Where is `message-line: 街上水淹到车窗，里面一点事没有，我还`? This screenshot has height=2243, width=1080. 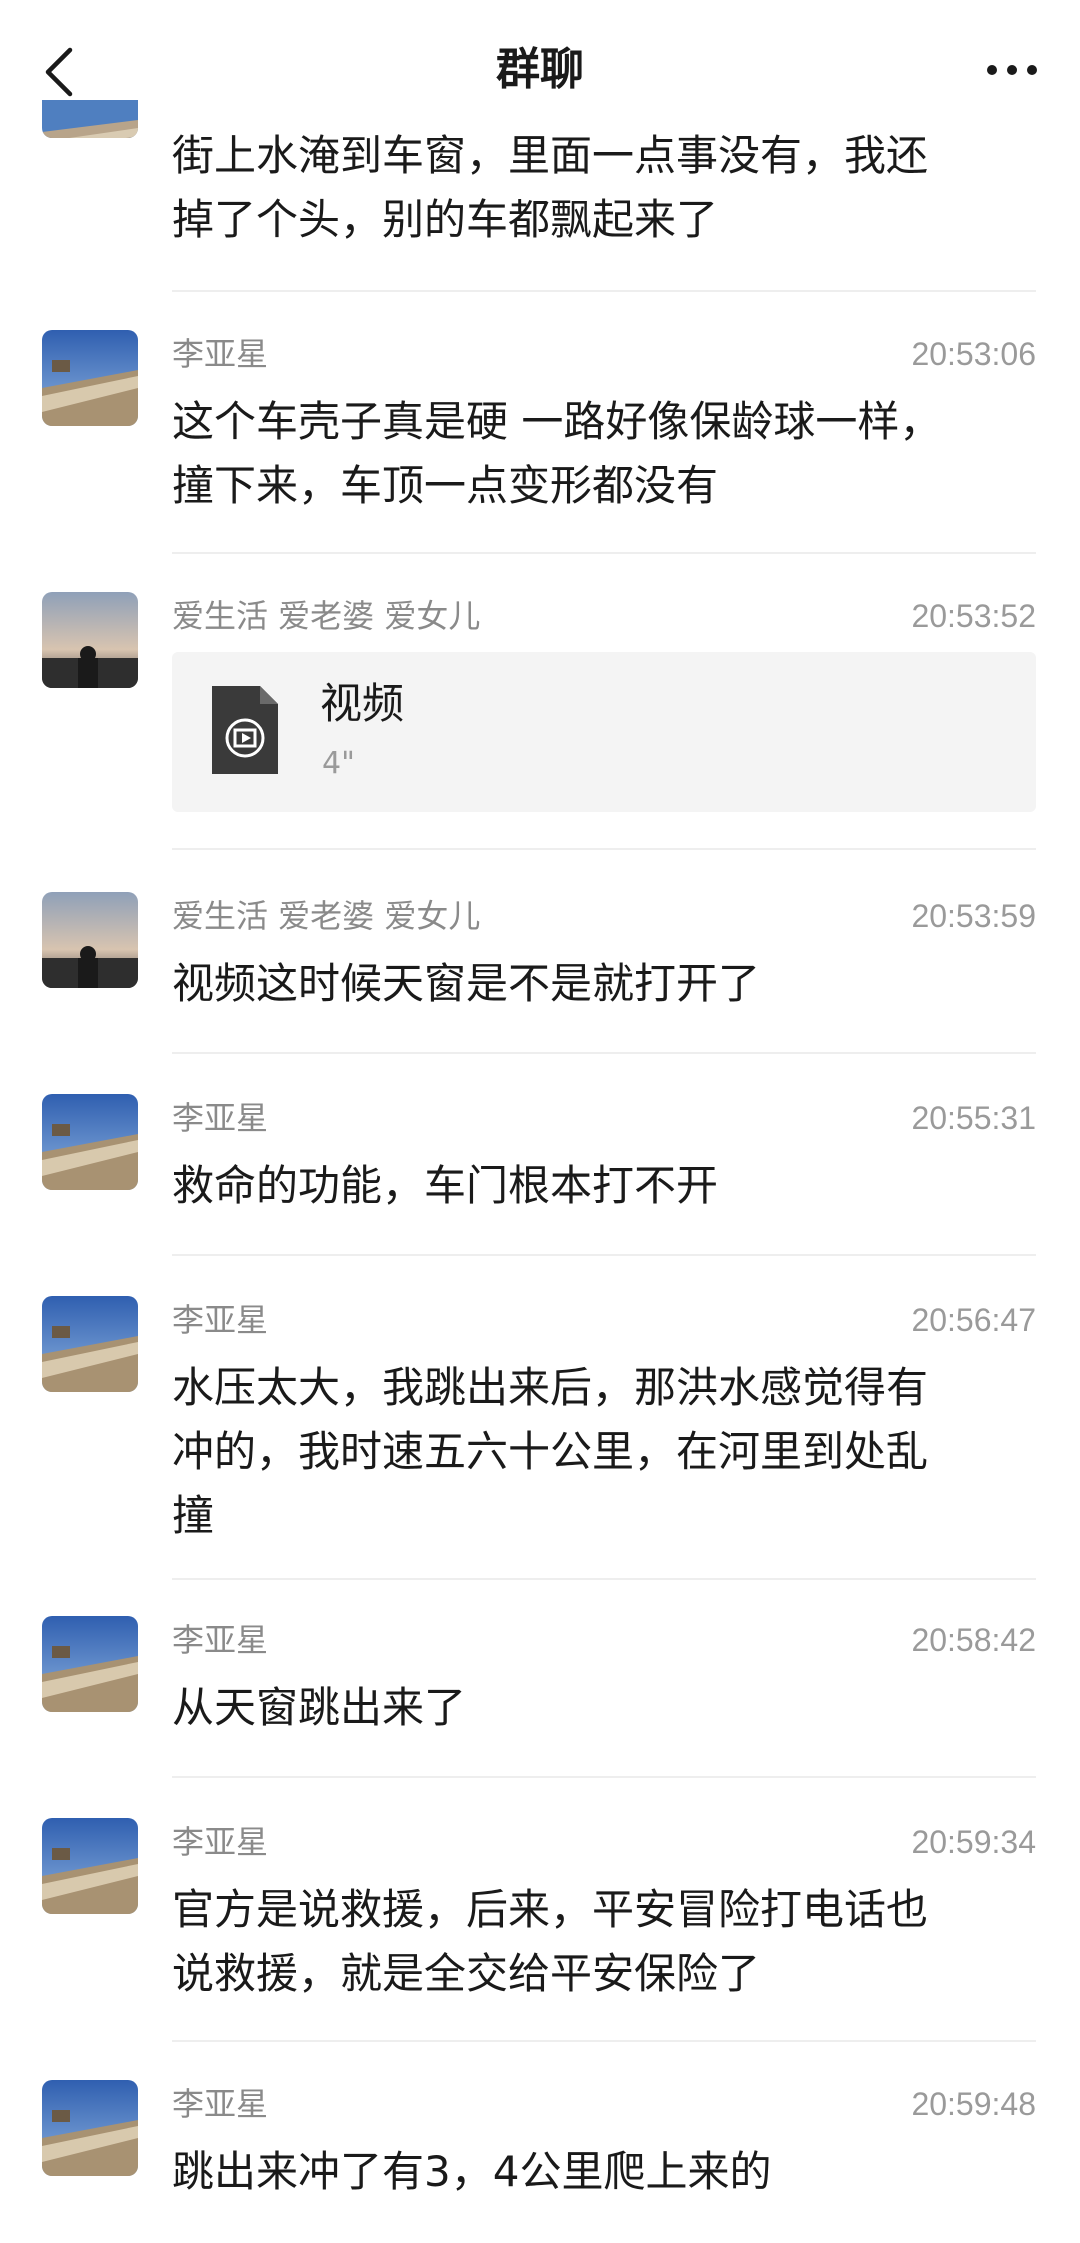
message-line: 街上水淹到车窗，里面一点事没有，我还 is located at coordinates (550, 155).